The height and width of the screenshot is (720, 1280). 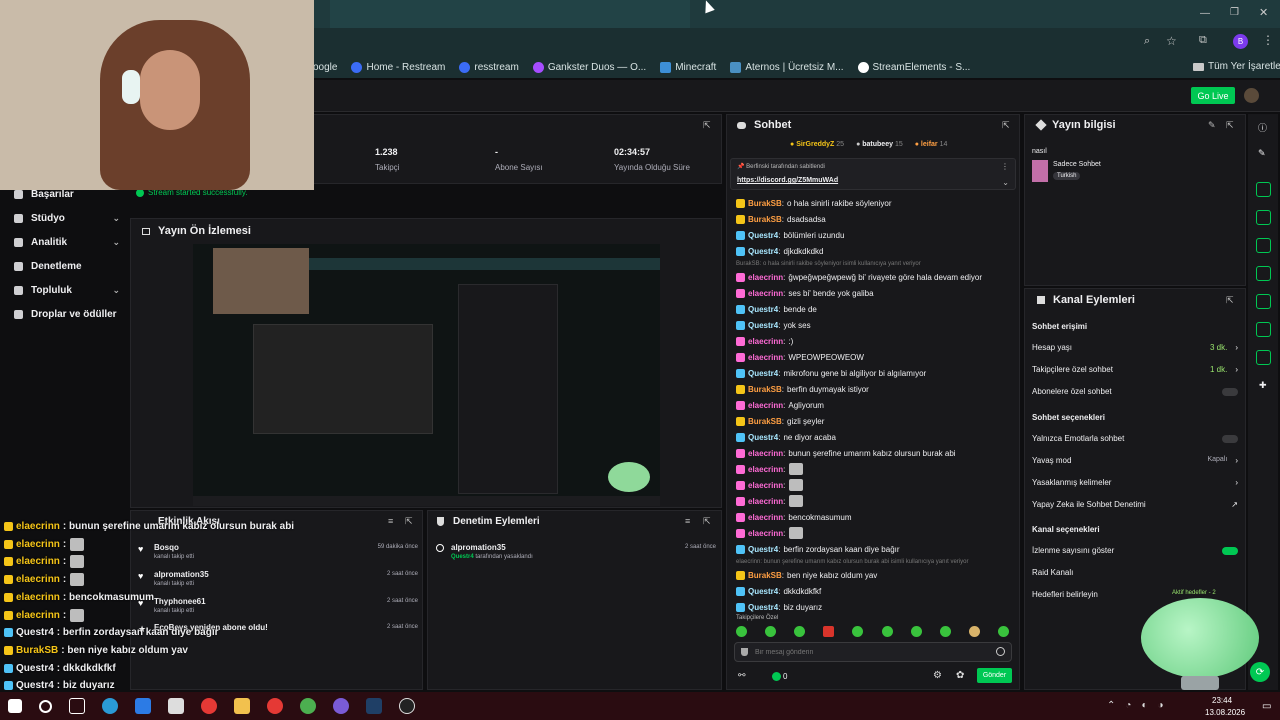 What do you see at coordinates (1236, 66) in the screenshot?
I see `all-bookmarks: Tüm Yer İşaretleri` at bounding box center [1236, 66].